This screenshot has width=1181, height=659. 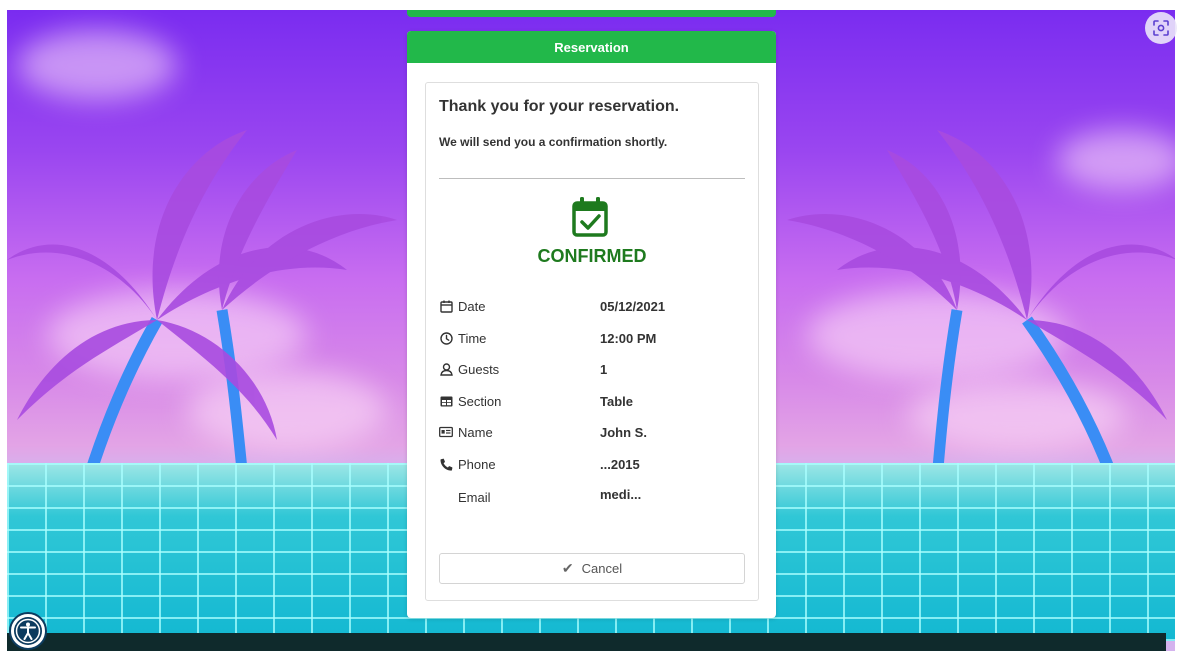 I want to click on detail-value: 05/12/2021, so click(x=633, y=306).